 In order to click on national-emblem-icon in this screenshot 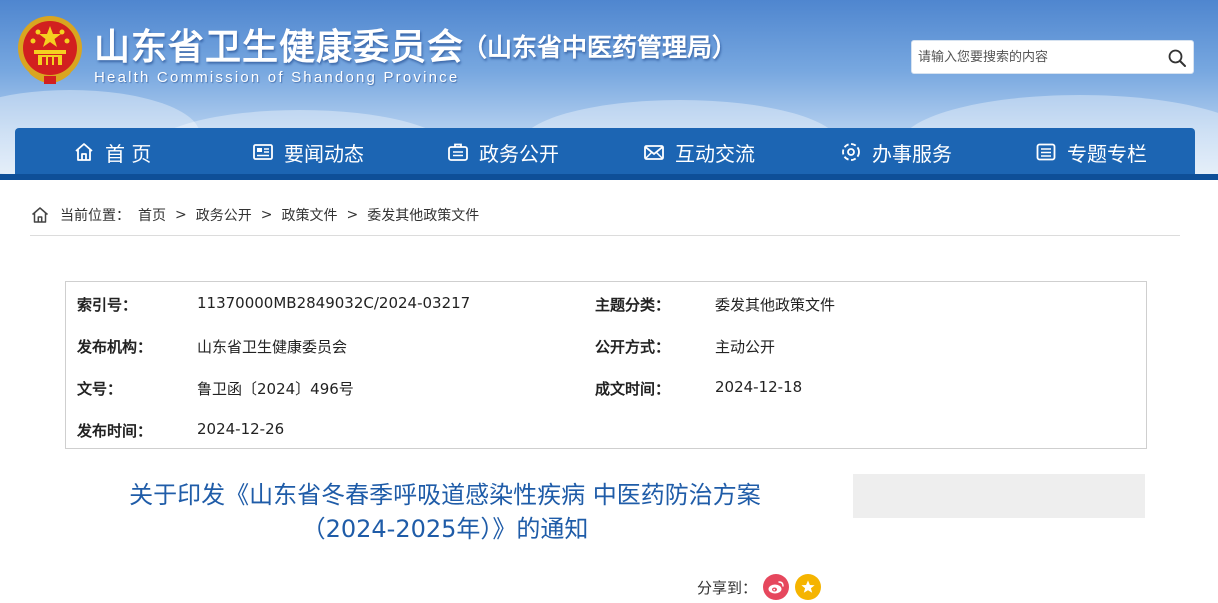, I will do `click(50, 50)`.